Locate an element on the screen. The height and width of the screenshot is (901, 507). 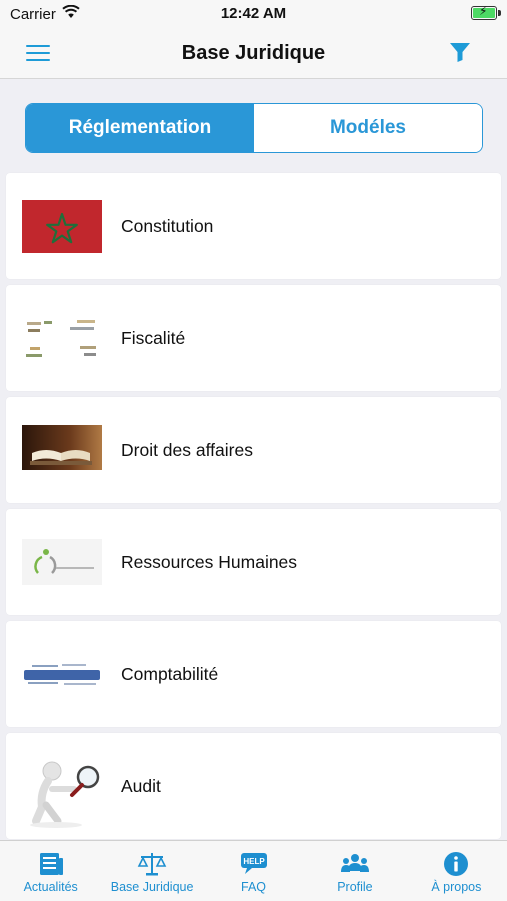
filter-icon is located at coordinates (462, 53).